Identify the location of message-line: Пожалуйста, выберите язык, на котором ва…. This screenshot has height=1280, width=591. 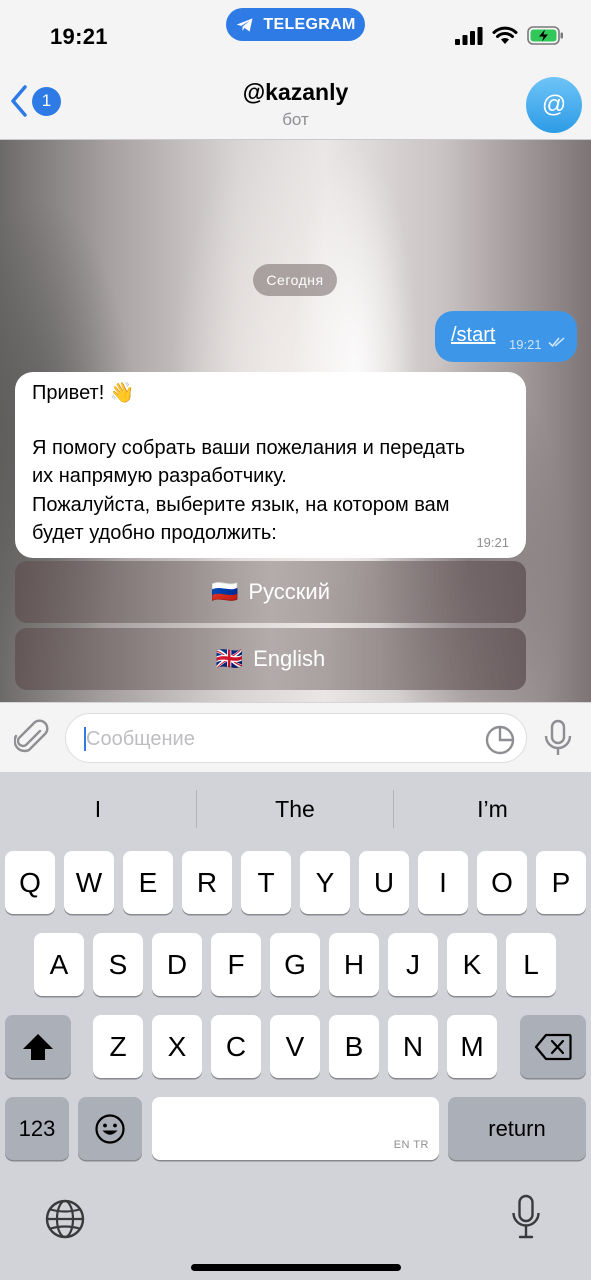
(241, 505).